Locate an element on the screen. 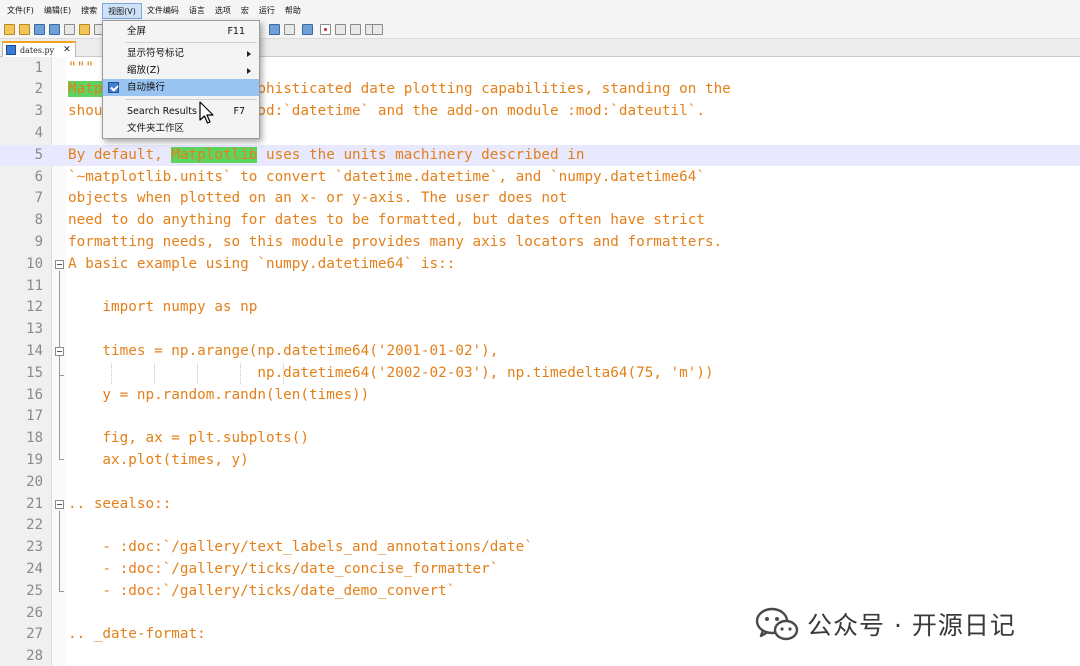  line-number: 21 is located at coordinates (34, 503).